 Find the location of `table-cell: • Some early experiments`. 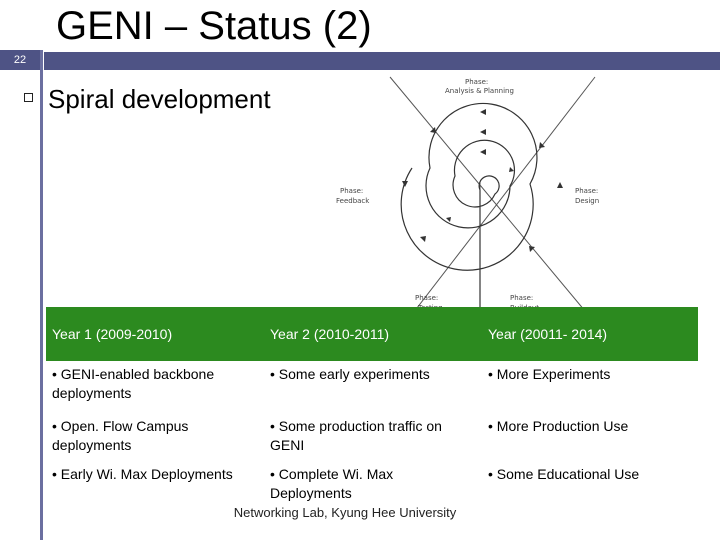

table-cell: • Some early experiments is located at coordinates (350, 374).